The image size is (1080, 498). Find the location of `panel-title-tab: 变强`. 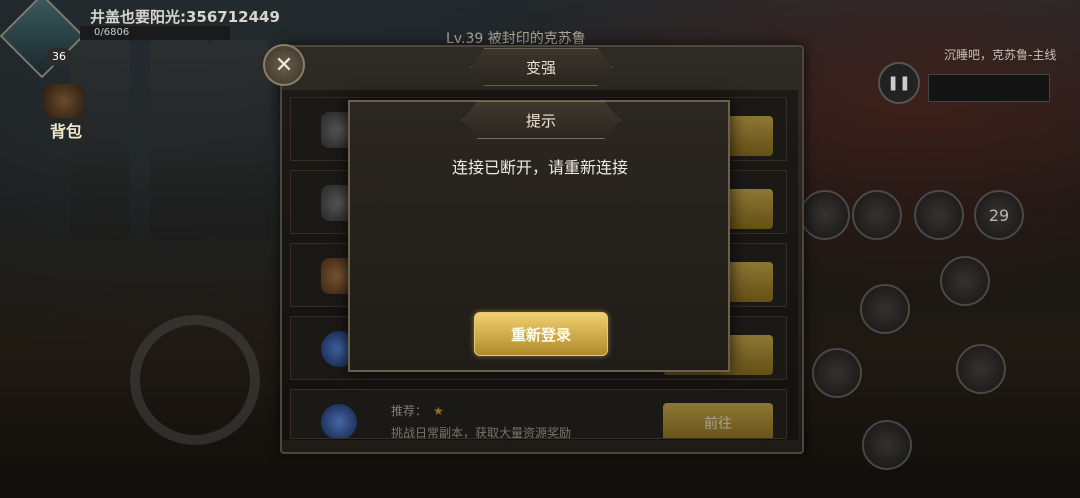

panel-title-tab: 变强 is located at coordinates (541, 67).